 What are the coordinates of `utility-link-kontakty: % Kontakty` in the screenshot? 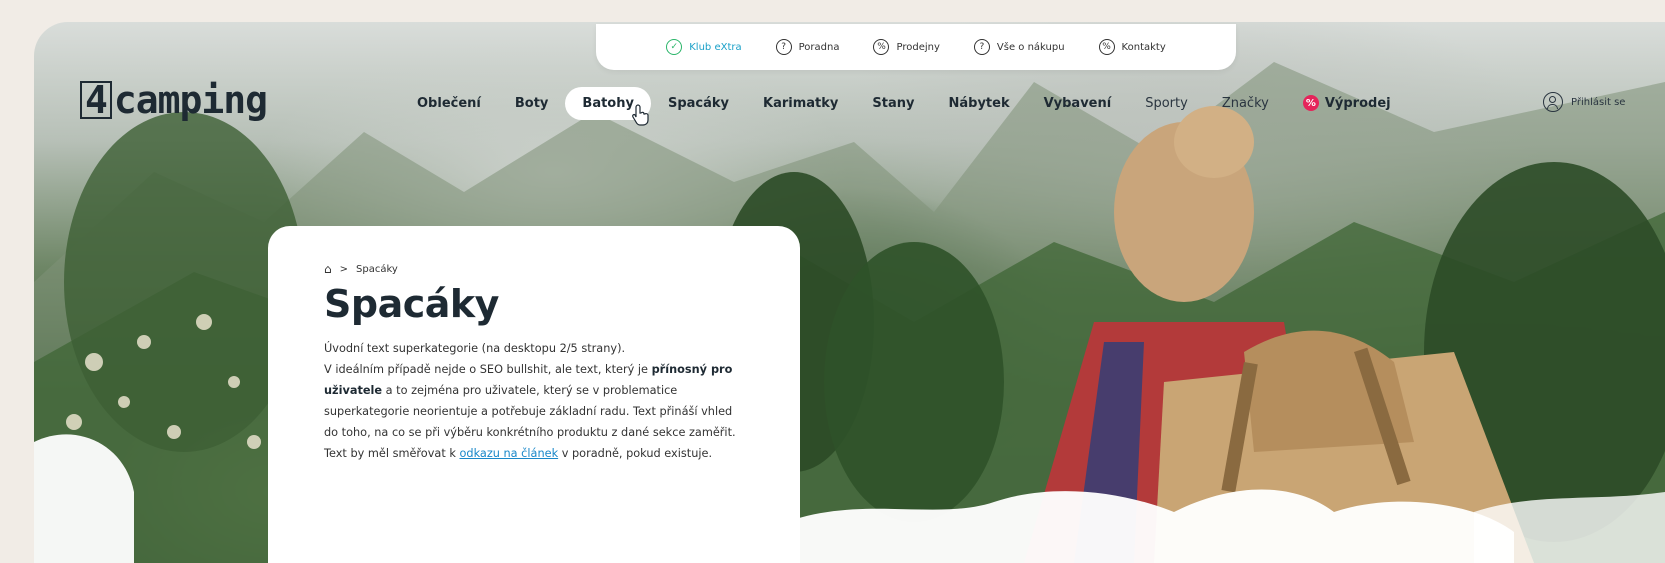 It's located at (1132, 47).